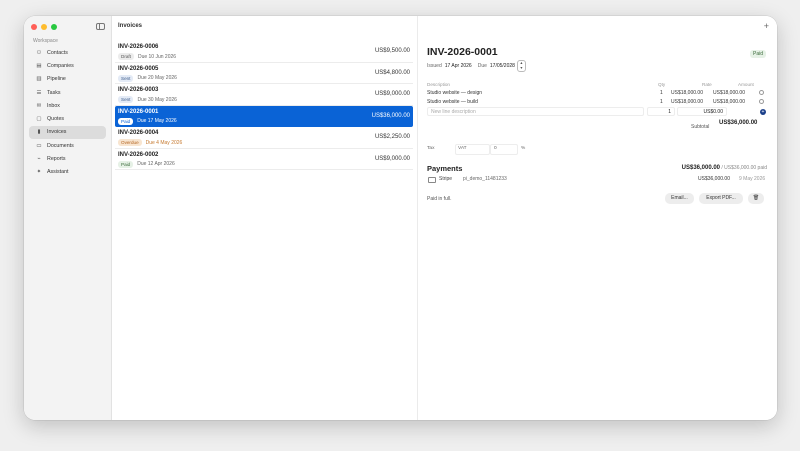 The width and height of the screenshot is (800, 451). What do you see at coordinates (661, 111) in the screenshot?
I see `new-line-qty-input: 1` at bounding box center [661, 111].